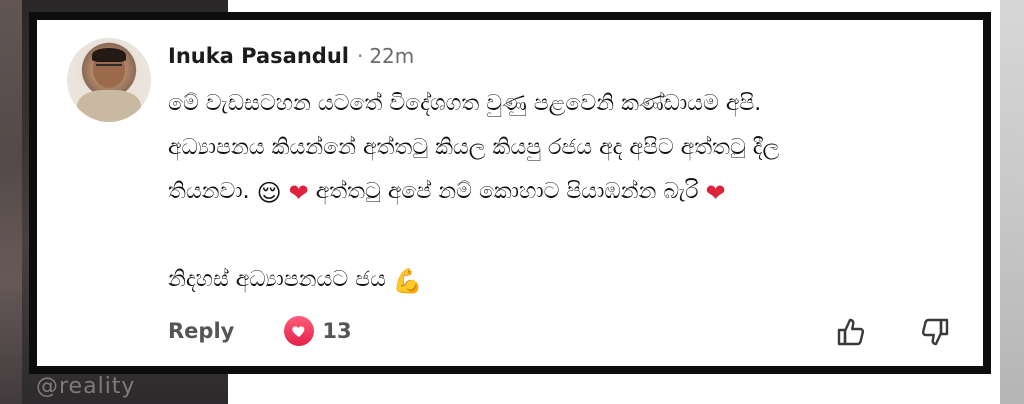 This screenshot has width=1024, height=404. What do you see at coordinates (1012, 202) in the screenshot?
I see `background-photo-right` at bounding box center [1012, 202].